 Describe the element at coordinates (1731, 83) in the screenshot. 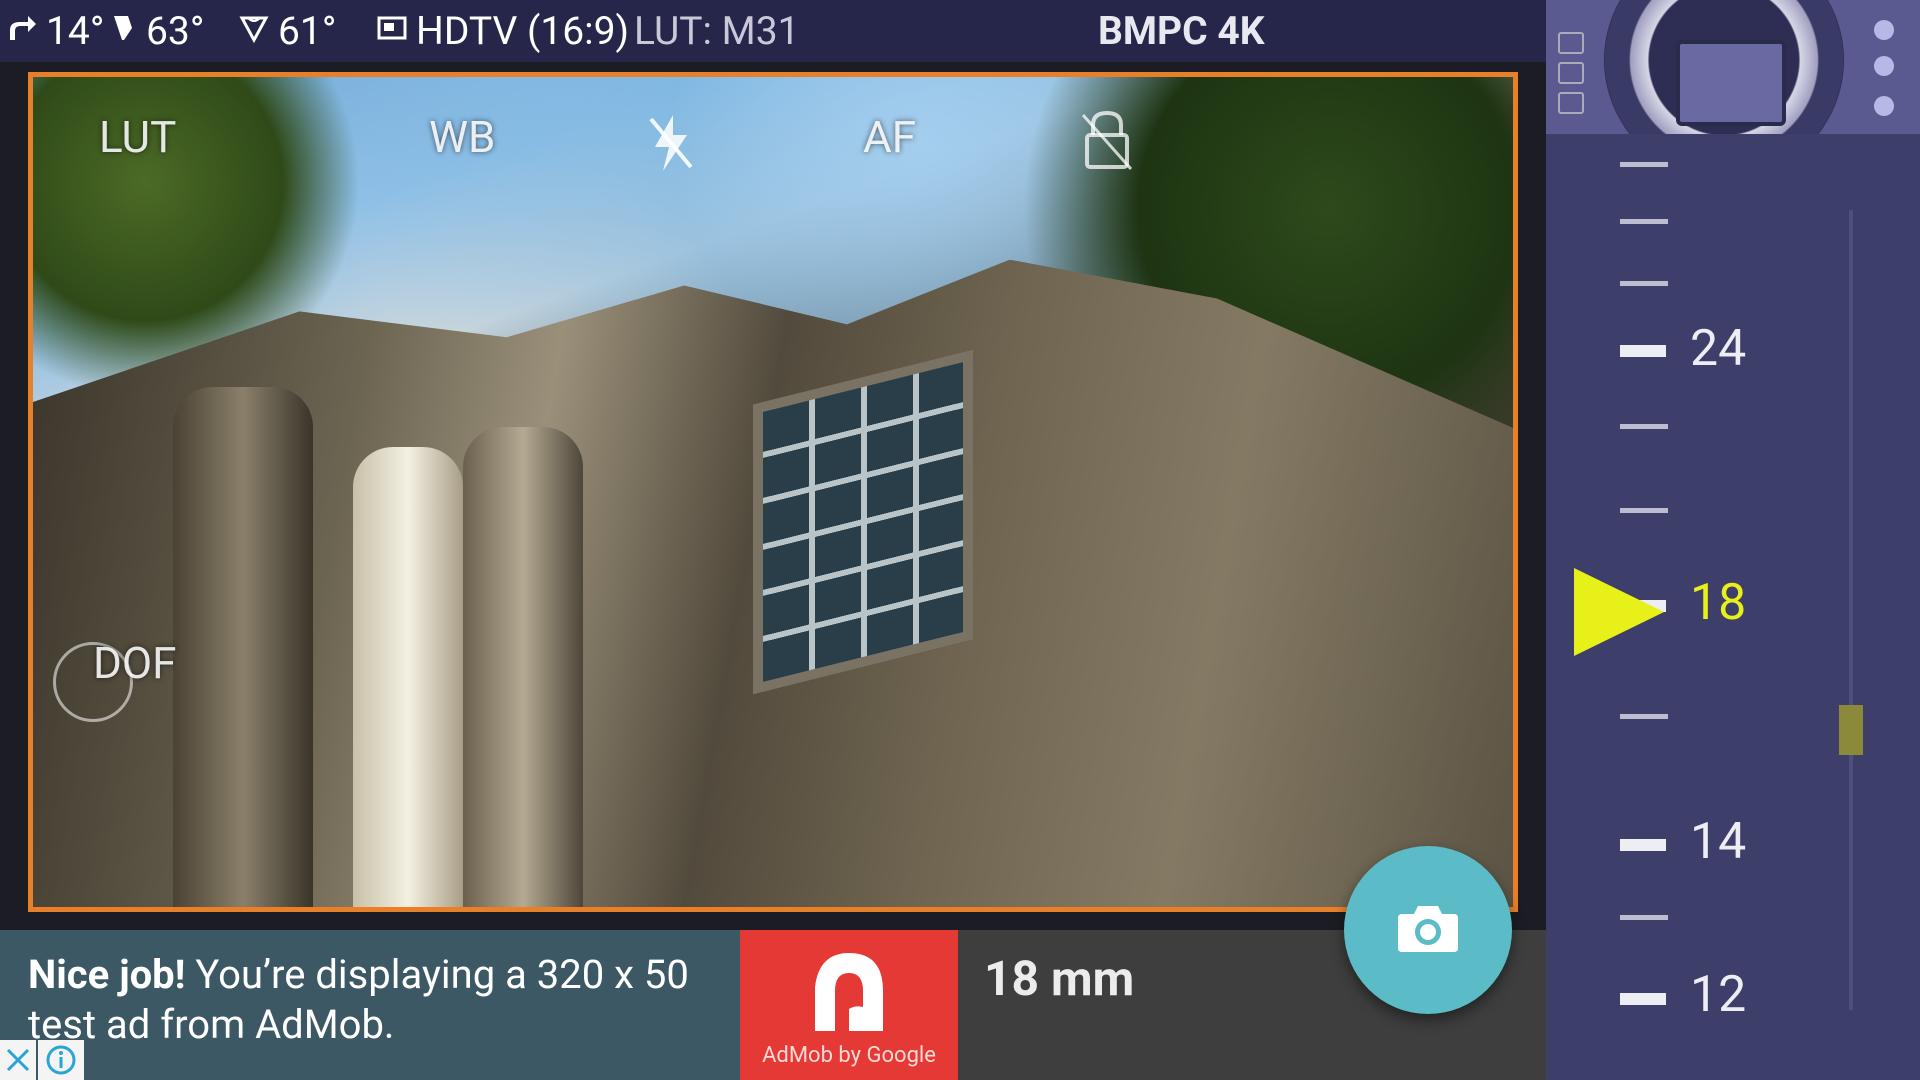

I see `sensor-icon` at that location.